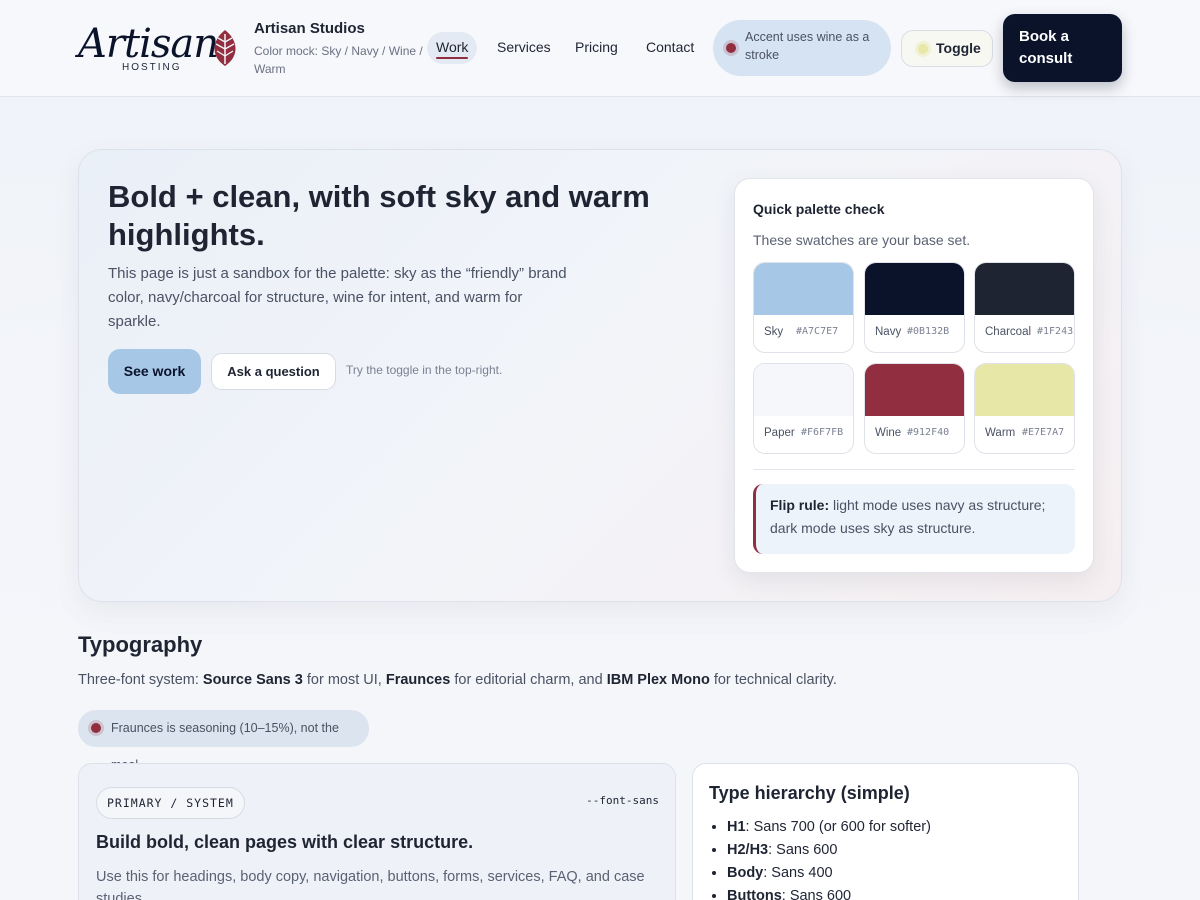  Describe the element at coordinates (779, 433) in the screenshot. I see `swatch-name: Paper` at that location.